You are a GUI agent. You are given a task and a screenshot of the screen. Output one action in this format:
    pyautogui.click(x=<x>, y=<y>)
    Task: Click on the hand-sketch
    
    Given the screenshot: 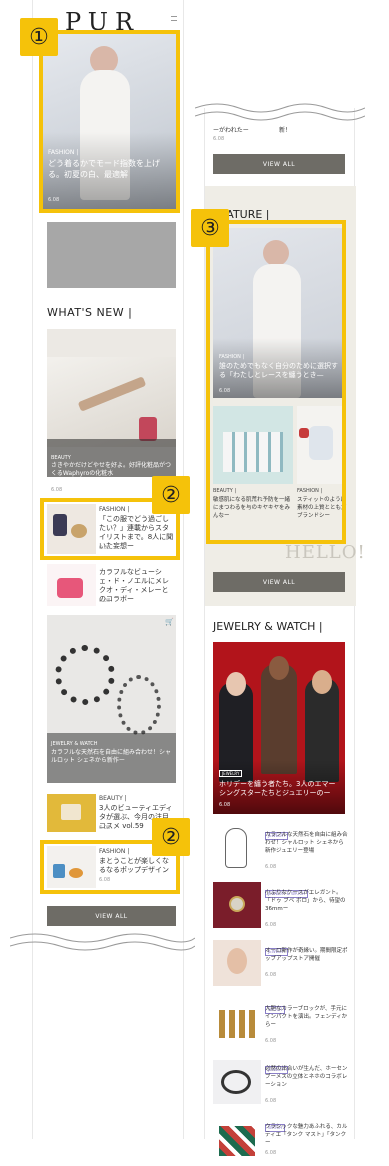 What is the action you would take?
    pyautogui.click(x=236, y=848)
    